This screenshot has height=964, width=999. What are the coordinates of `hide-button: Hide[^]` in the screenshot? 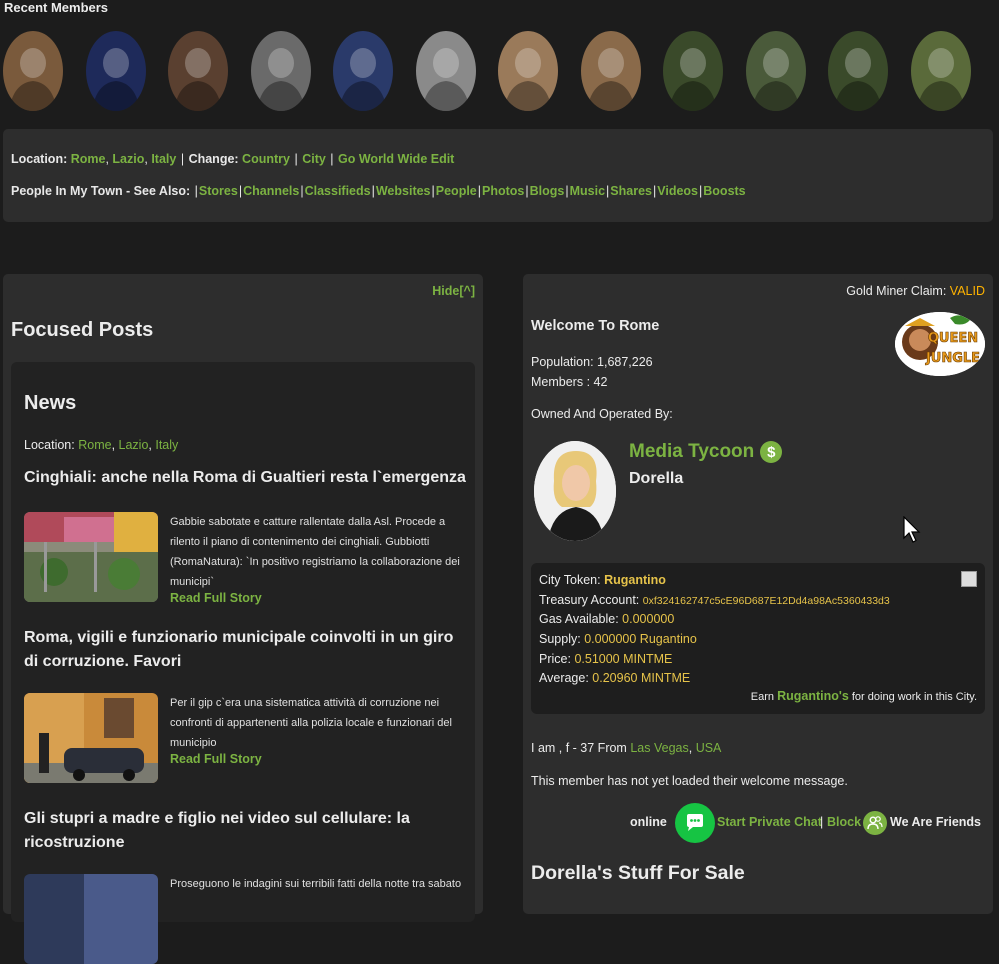 It's located at (453, 291).